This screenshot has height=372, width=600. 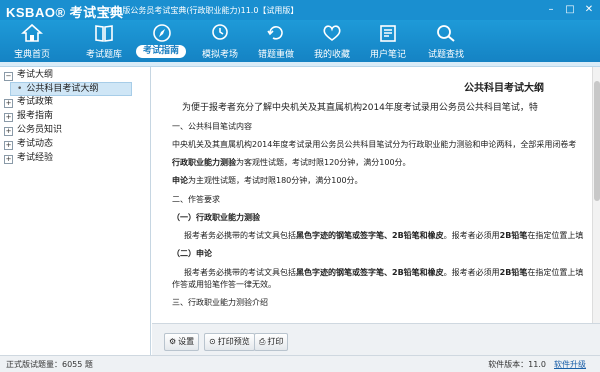 What do you see at coordinates (504, 88) in the screenshot?
I see `document-title: 公共科目考试大纲` at bounding box center [504, 88].